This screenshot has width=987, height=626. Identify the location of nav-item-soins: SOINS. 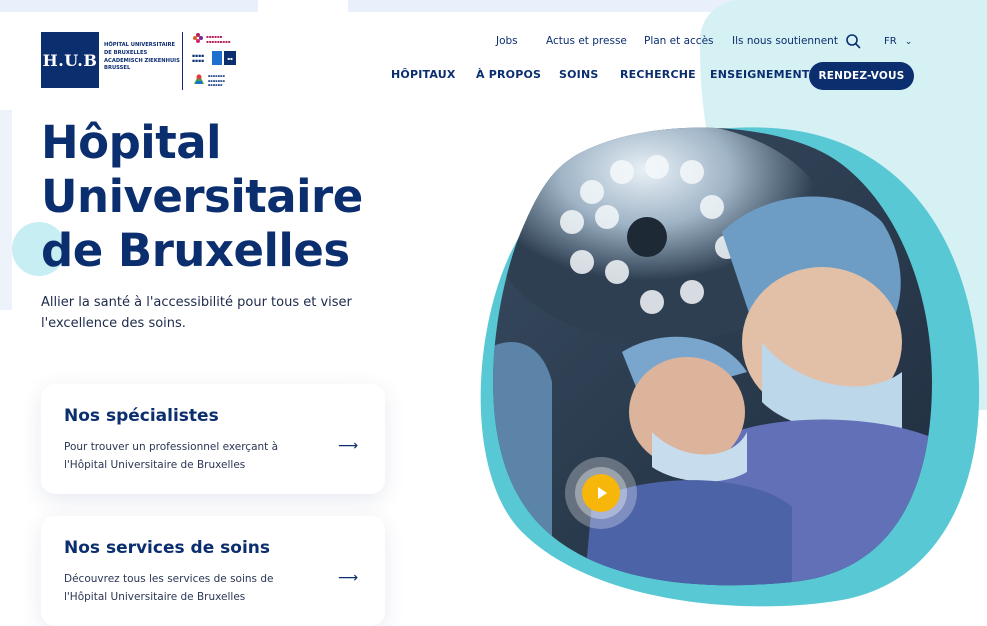
(579, 74).